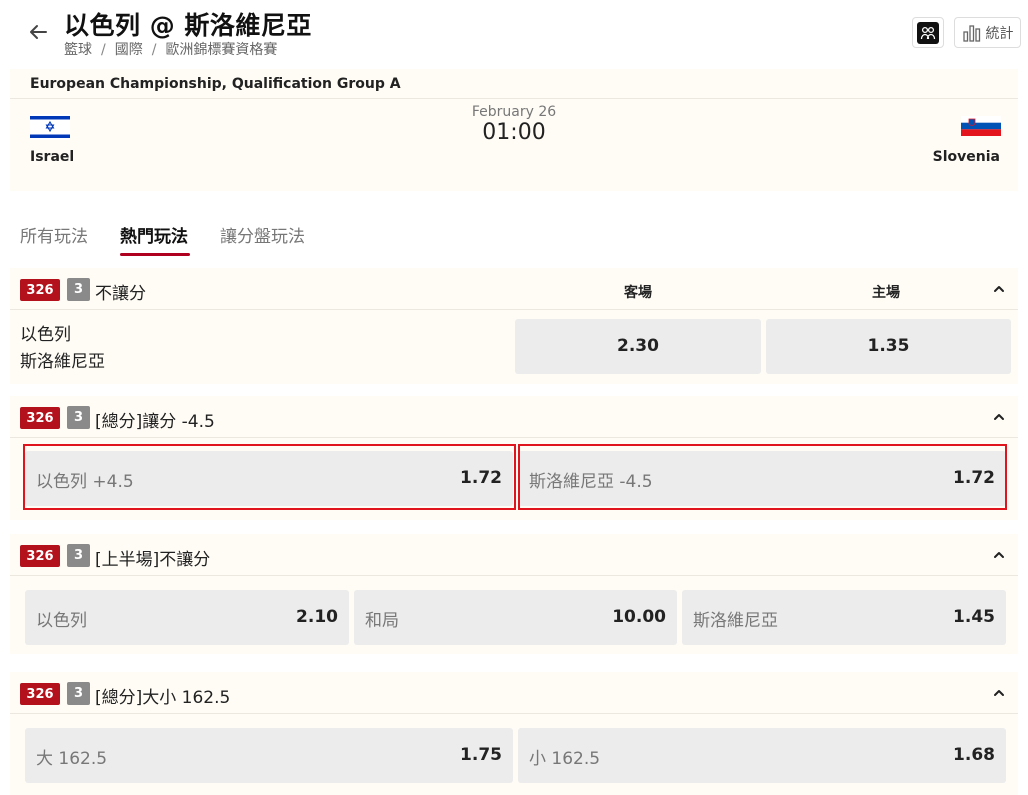 Image resolution: width=1028 pixels, height=795 pixels. I want to click on option-label: 和局, so click(382, 621).